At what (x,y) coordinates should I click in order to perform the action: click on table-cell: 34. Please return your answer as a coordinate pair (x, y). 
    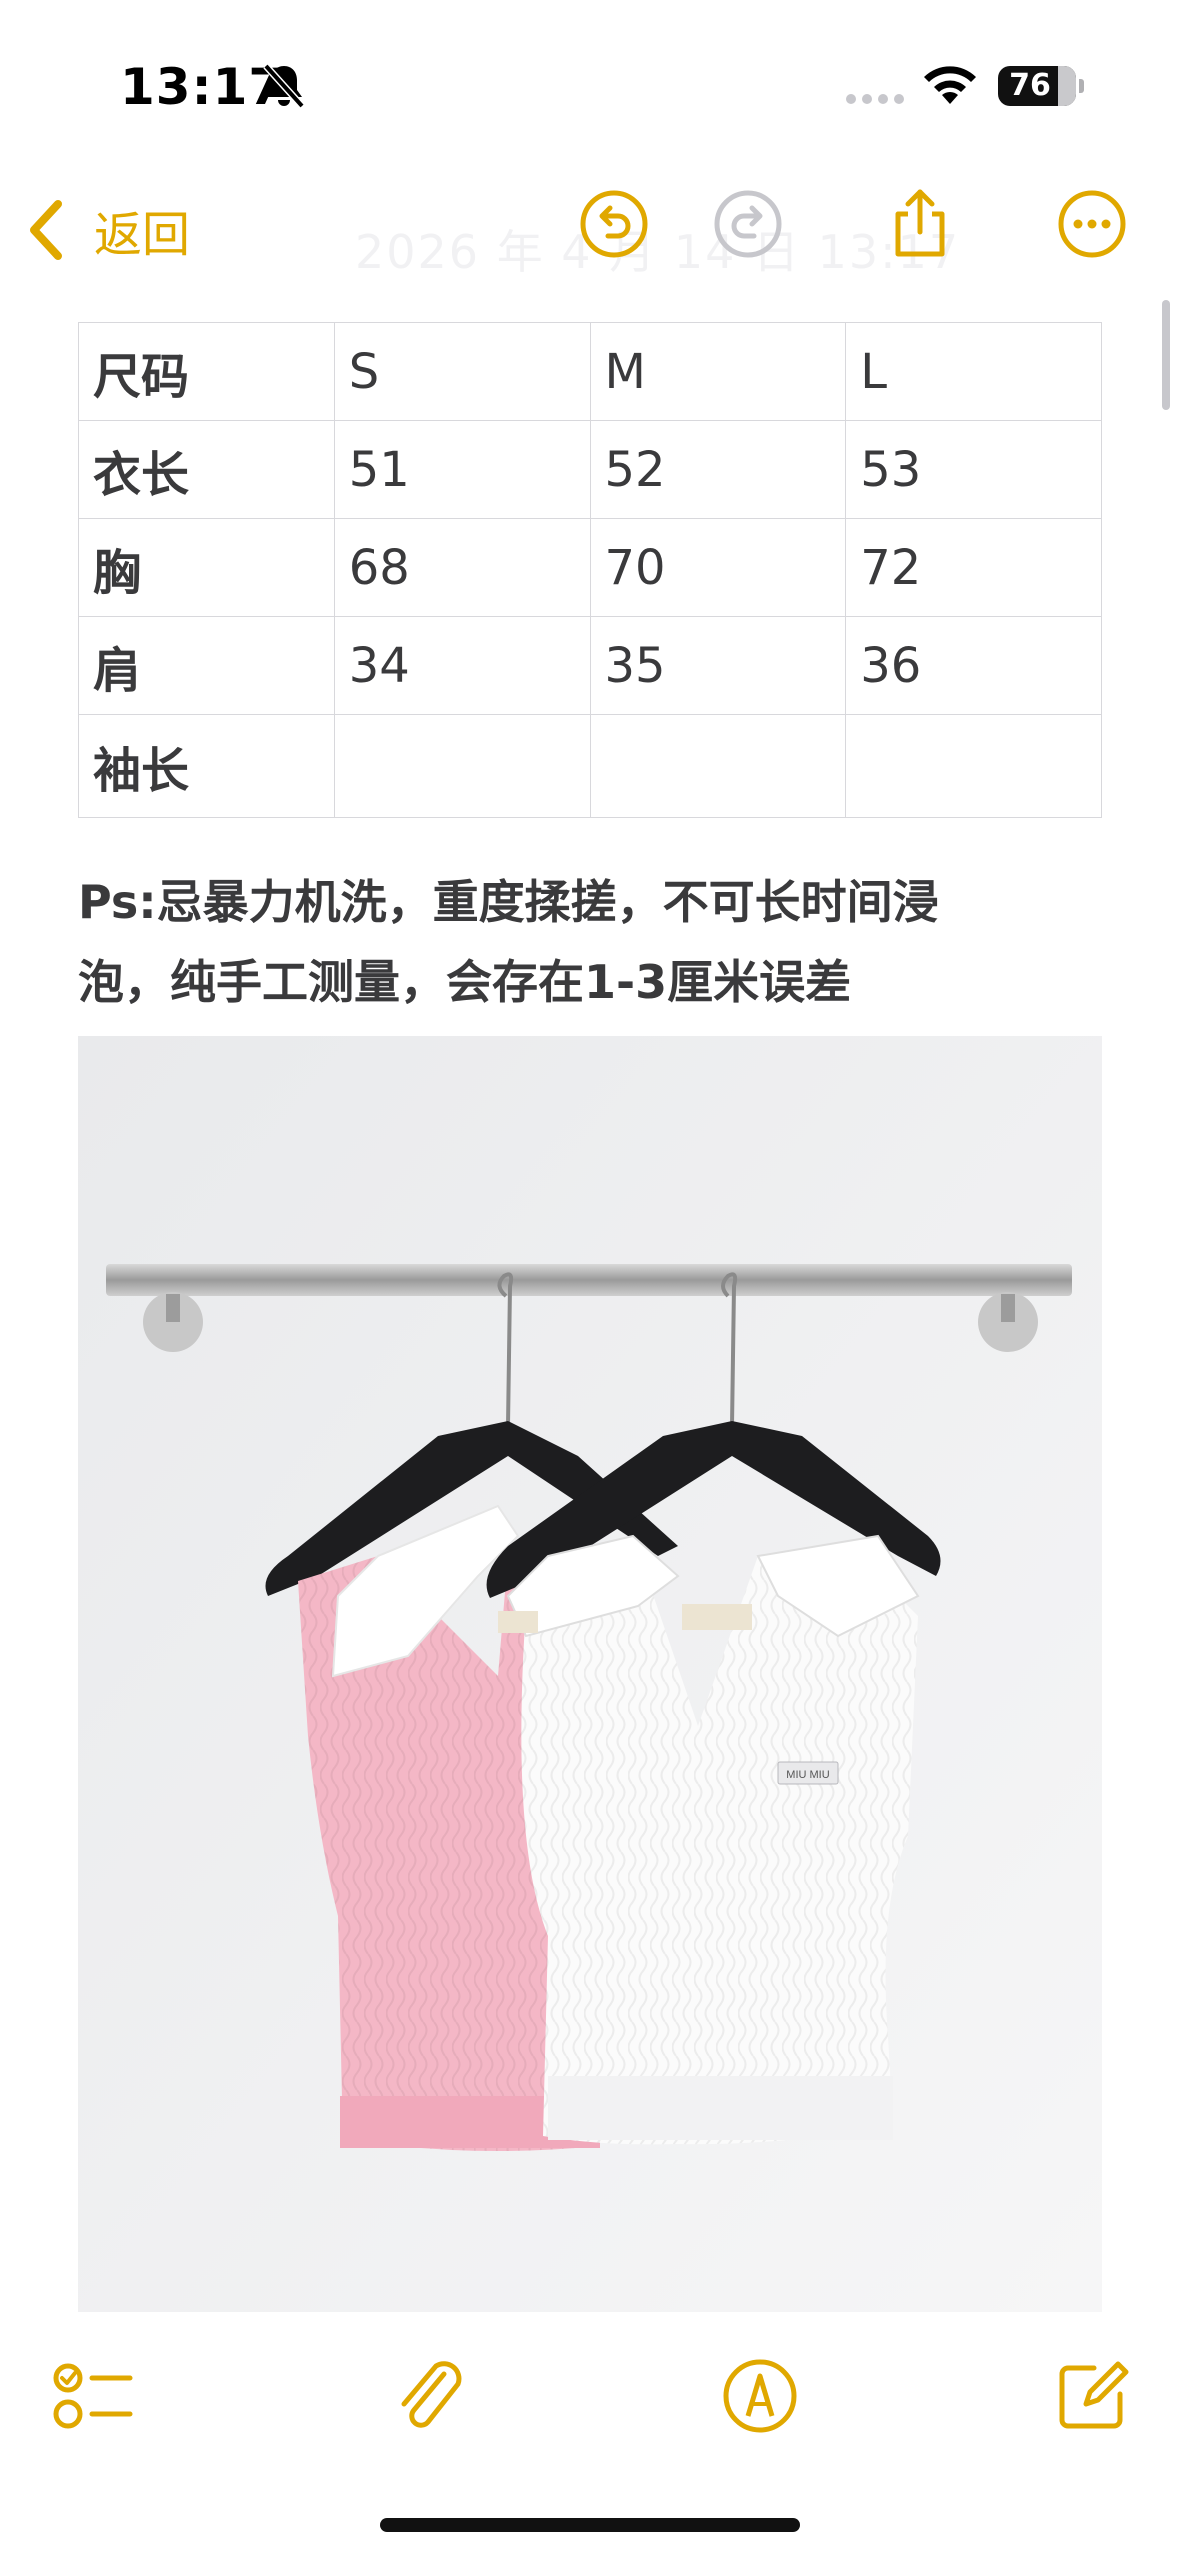
    Looking at the image, I should click on (462, 665).